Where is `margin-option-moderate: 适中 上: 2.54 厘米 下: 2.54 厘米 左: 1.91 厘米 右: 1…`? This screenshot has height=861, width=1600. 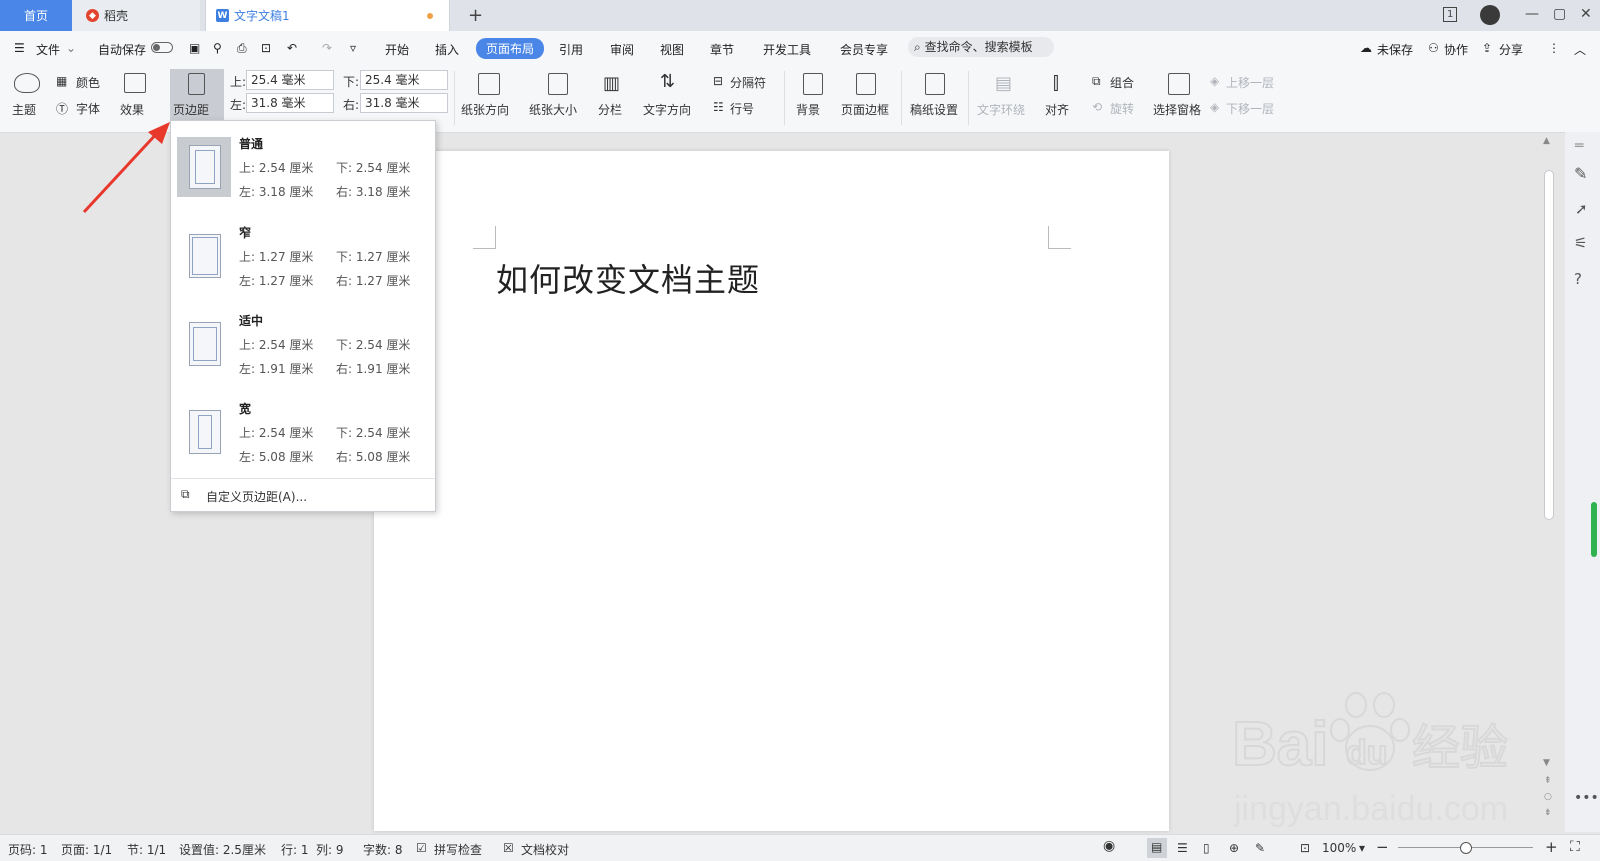 margin-option-moderate: 适中 上: 2.54 厘米 下: 2.54 厘米 左: 1.91 厘米 右: 1… is located at coordinates (303, 342).